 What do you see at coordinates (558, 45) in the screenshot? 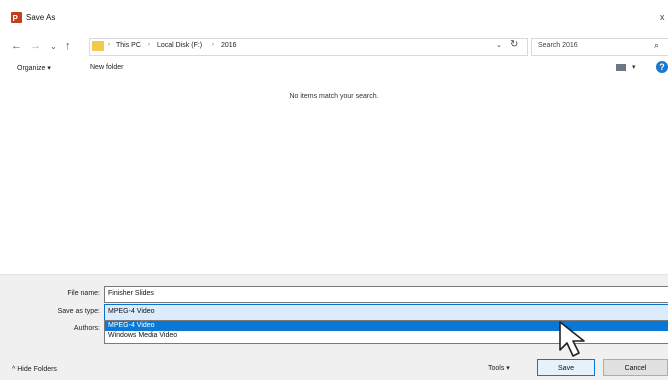
I see `search-placeholder: Search 2016` at bounding box center [558, 45].